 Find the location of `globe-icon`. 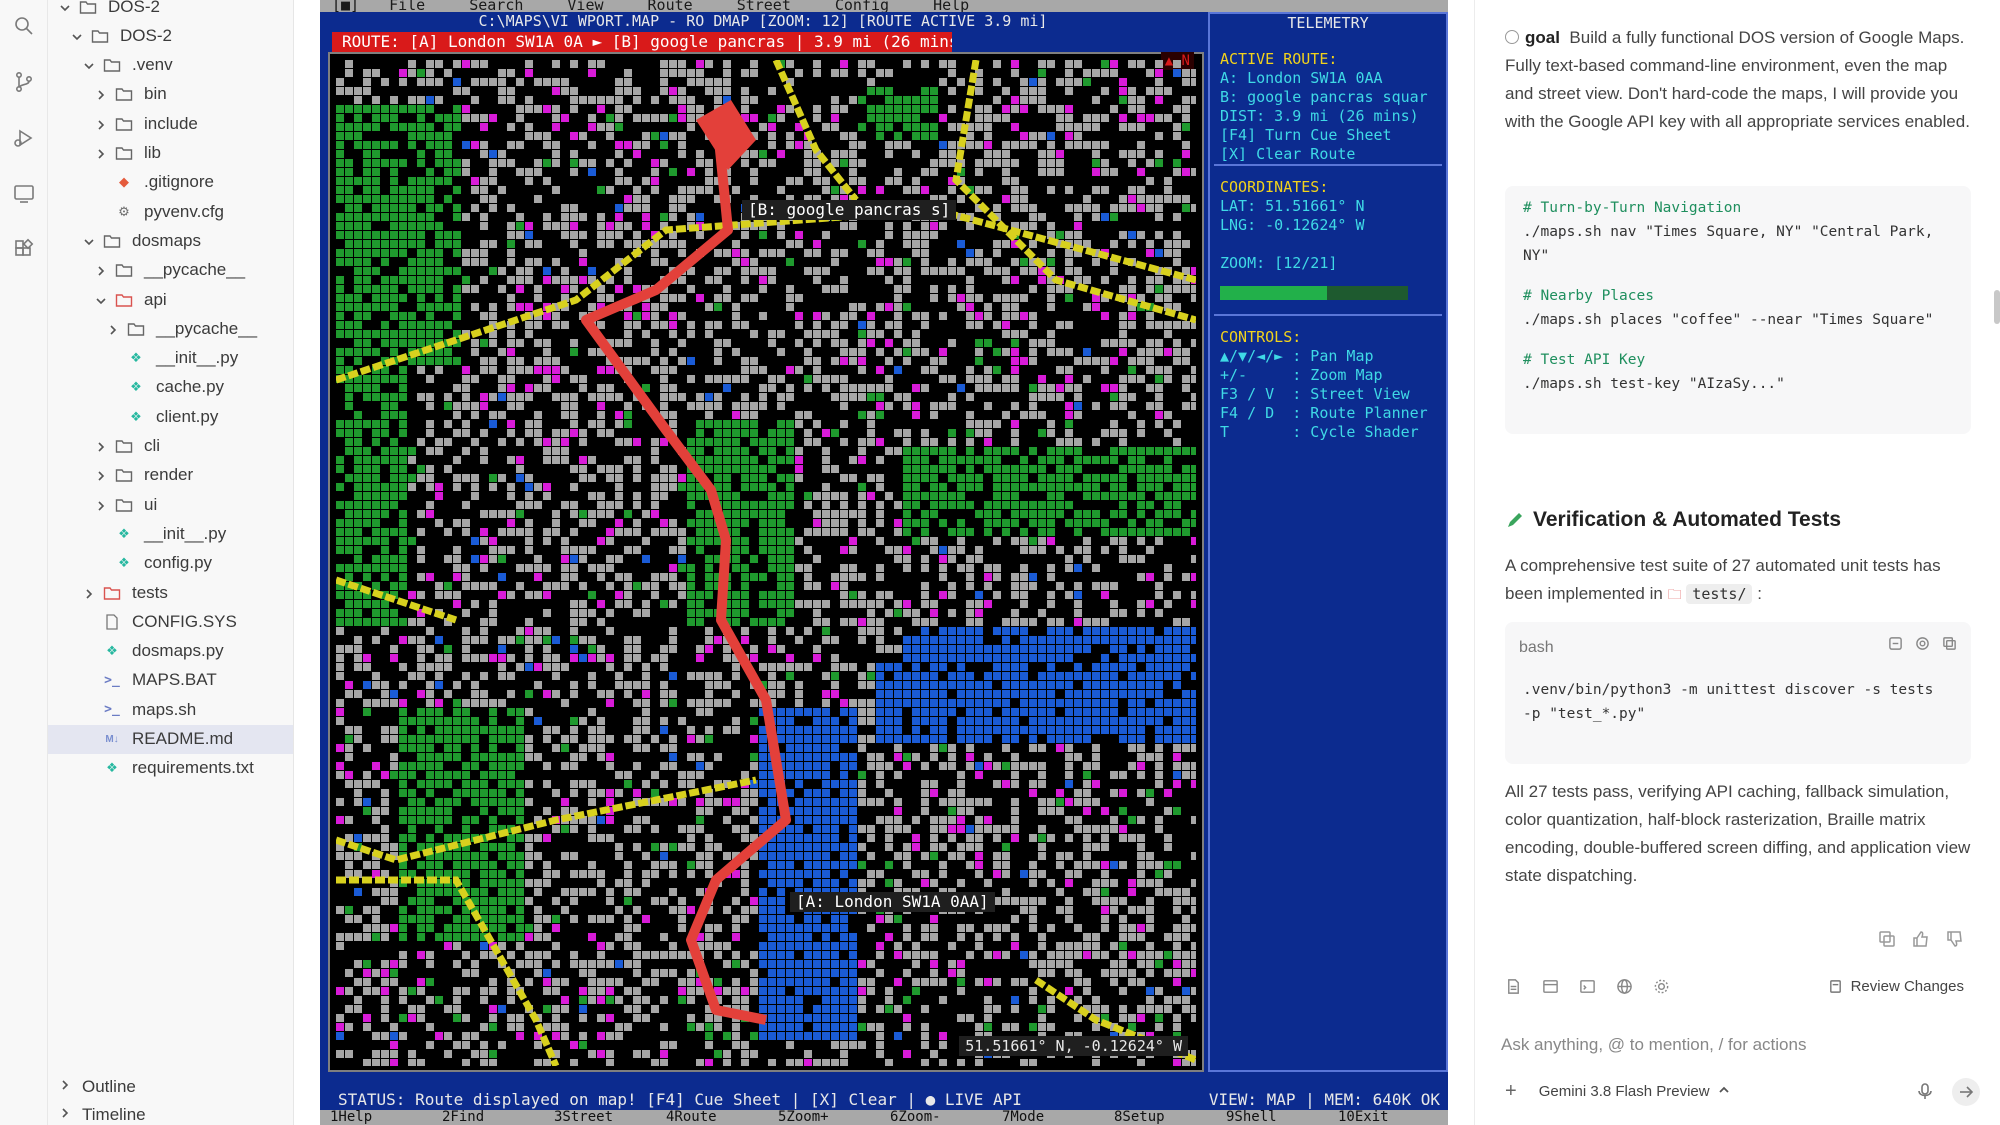

globe-icon is located at coordinates (1624, 986).